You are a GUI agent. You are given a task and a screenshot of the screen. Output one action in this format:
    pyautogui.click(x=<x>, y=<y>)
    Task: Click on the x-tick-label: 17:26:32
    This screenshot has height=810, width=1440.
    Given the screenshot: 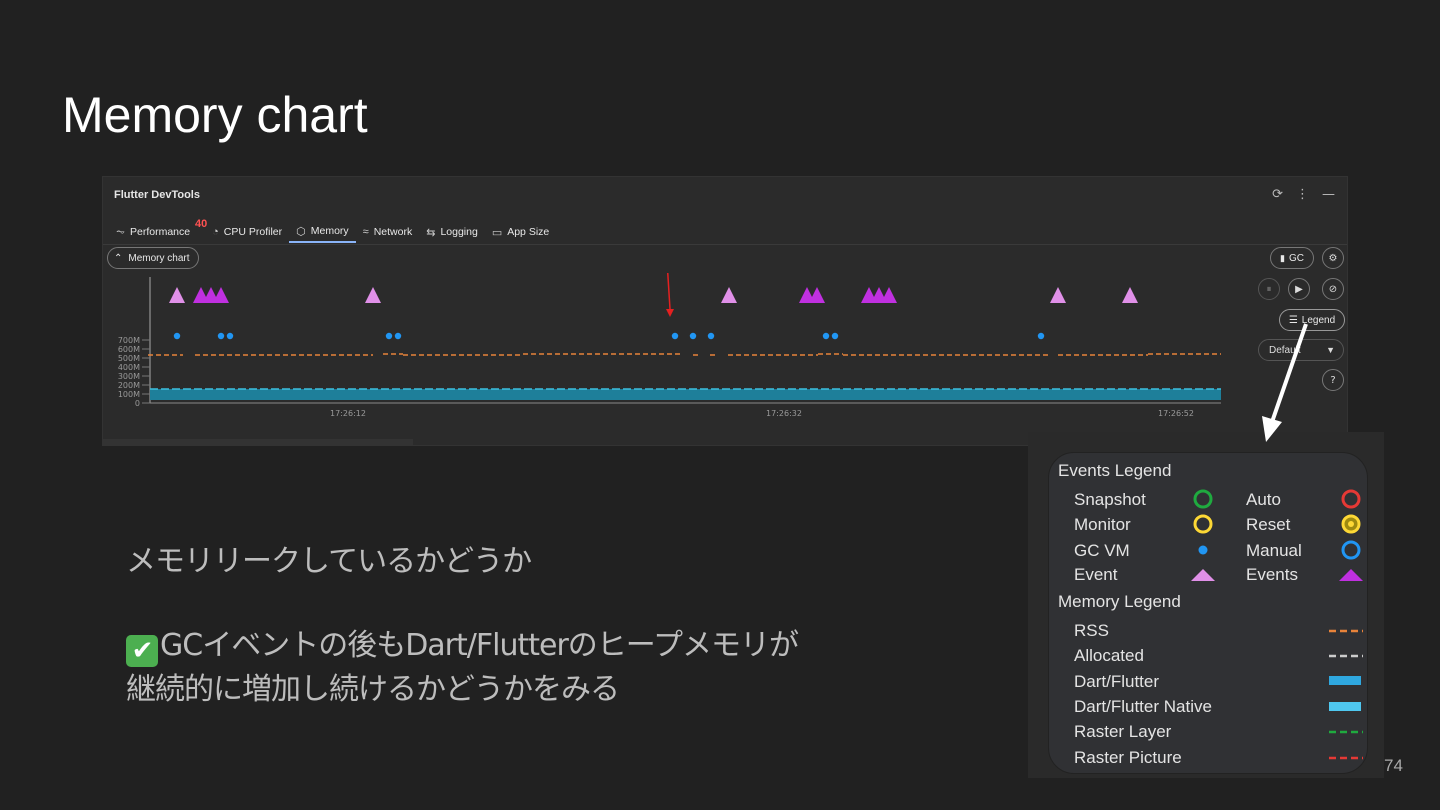 What is the action you would take?
    pyautogui.click(x=784, y=413)
    